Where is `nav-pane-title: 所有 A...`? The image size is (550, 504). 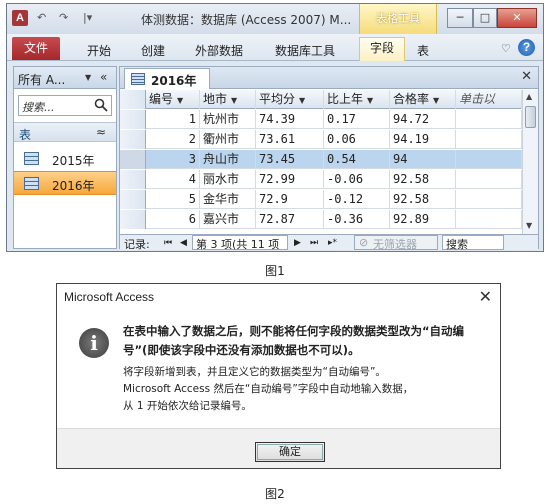
nav-pane-title: 所有 A... is located at coordinates (41, 79).